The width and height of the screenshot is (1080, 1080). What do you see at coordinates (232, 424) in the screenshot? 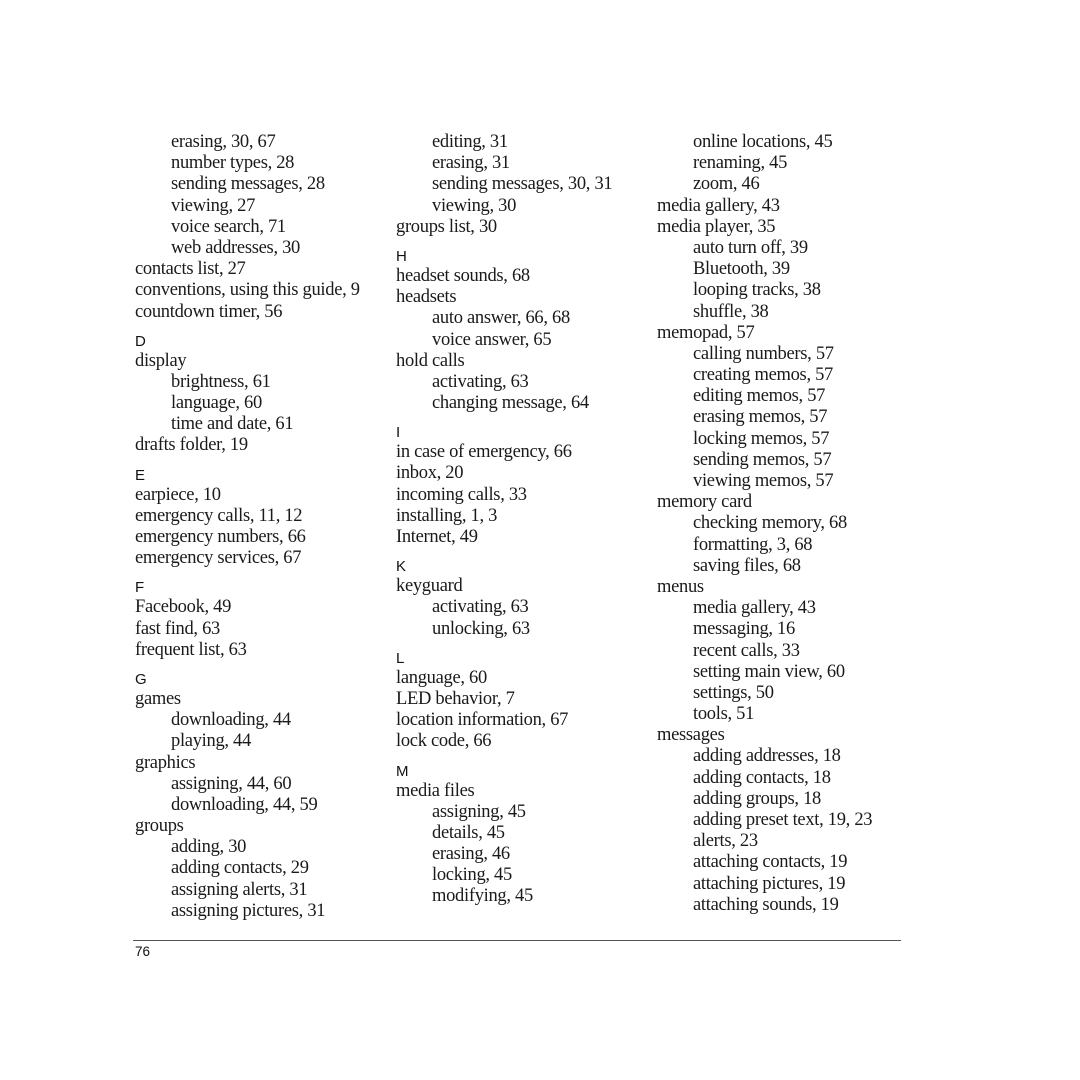
I see `index-subentry: time and date, 61` at bounding box center [232, 424].